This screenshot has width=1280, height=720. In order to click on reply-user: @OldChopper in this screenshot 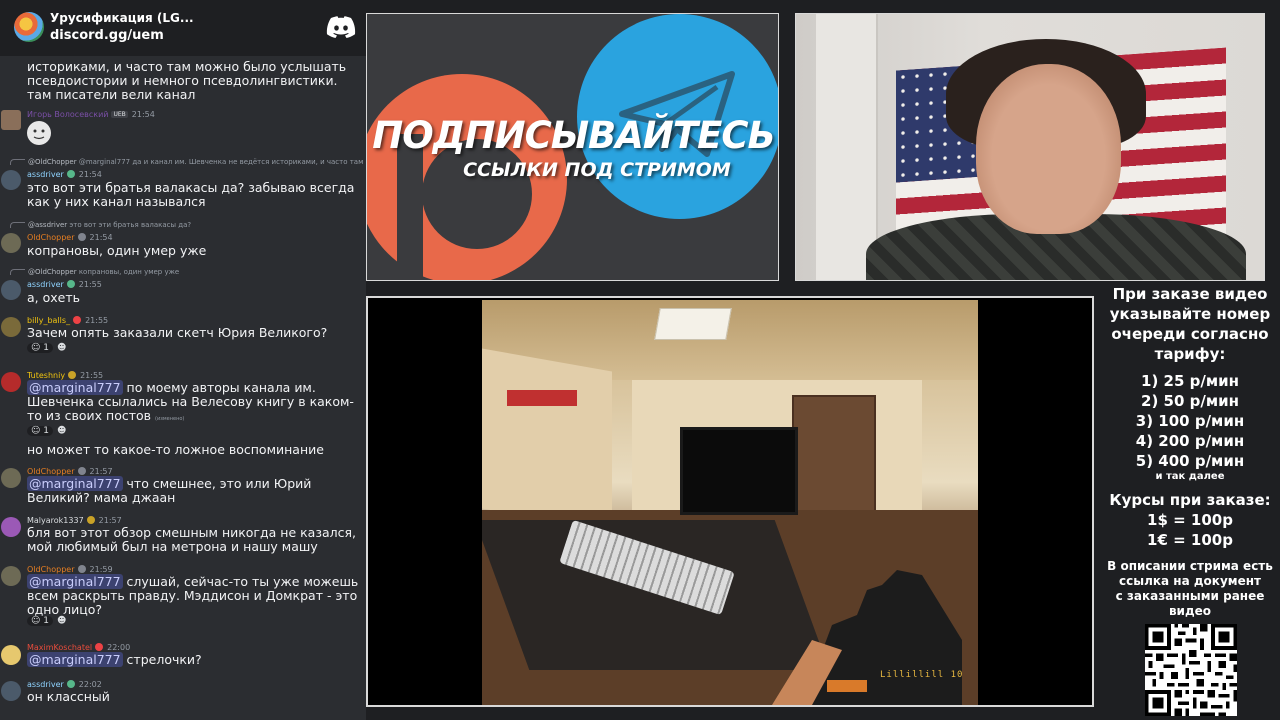, I will do `click(52, 162)`.